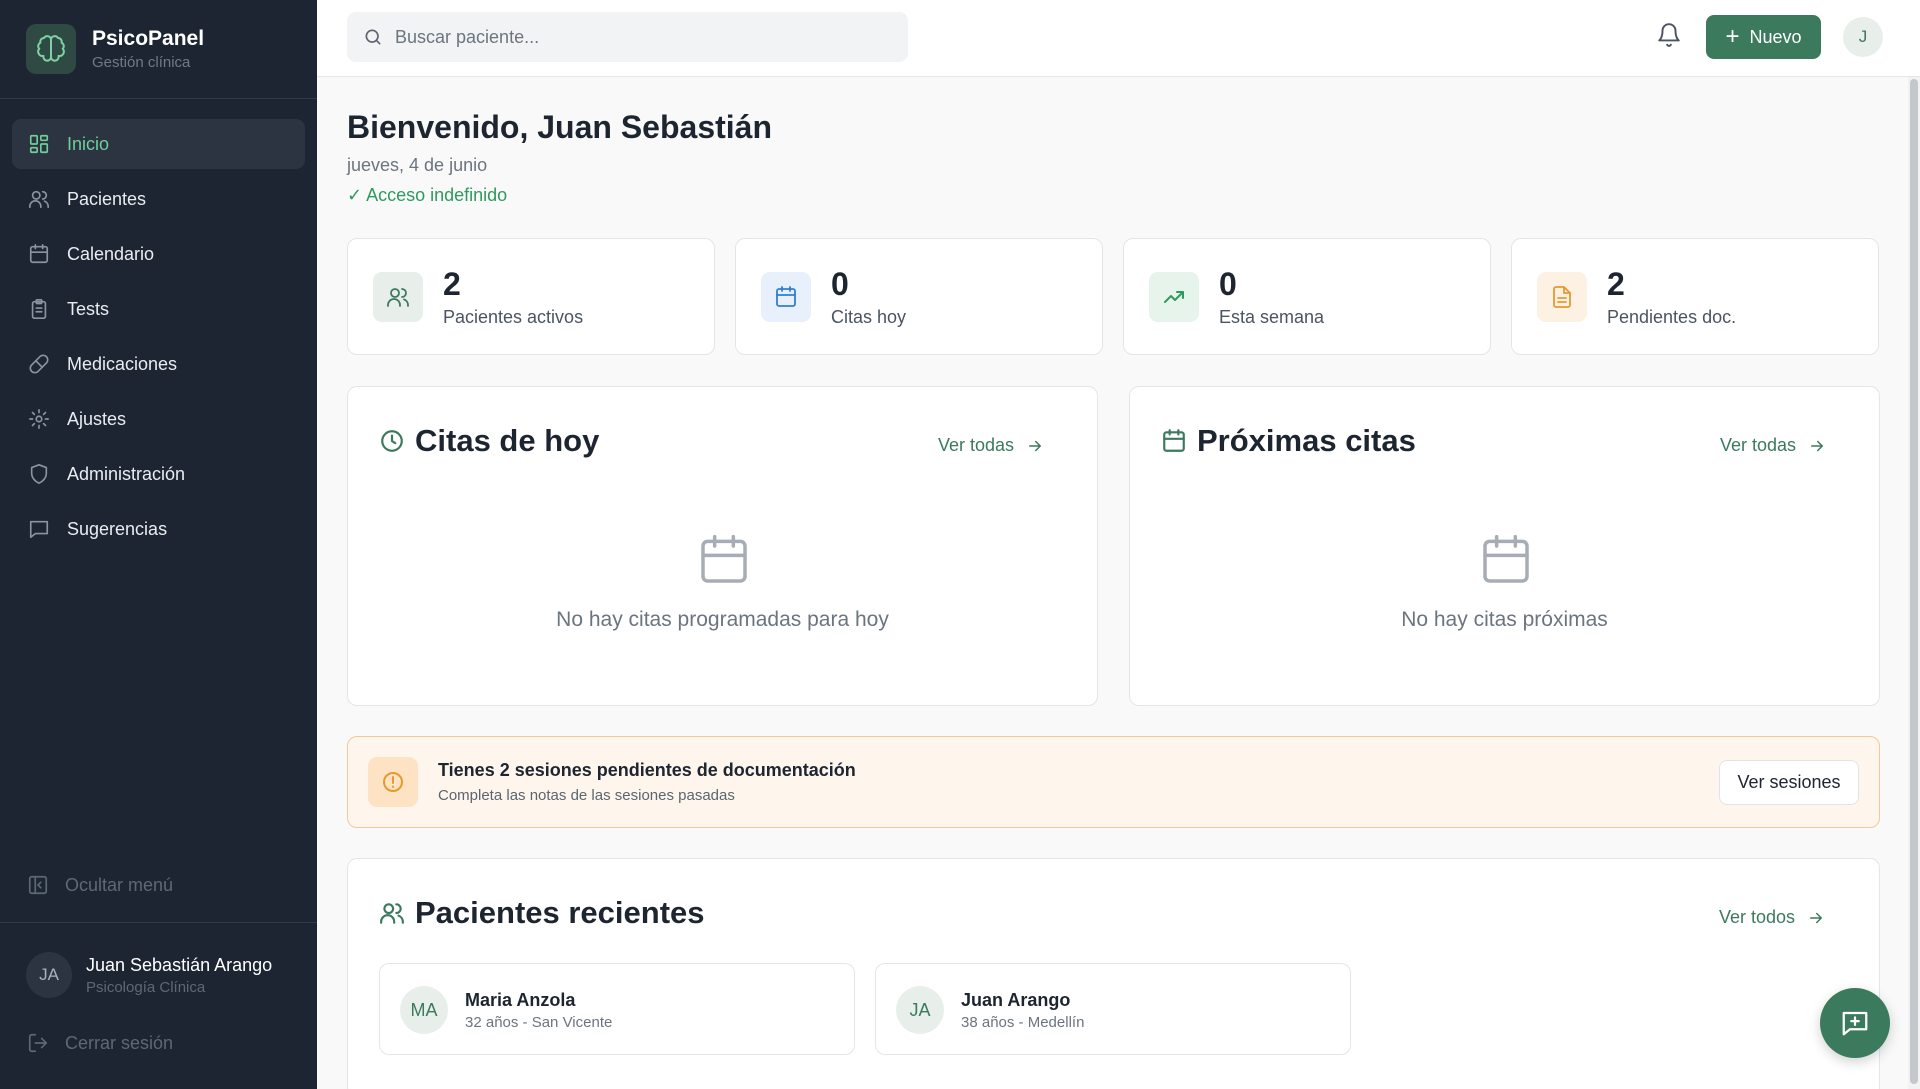 The height and width of the screenshot is (1089, 1920). What do you see at coordinates (427, 195) in the screenshot?
I see `access-status: ✓ Acceso indefinido` at bounding box center [427, 195].